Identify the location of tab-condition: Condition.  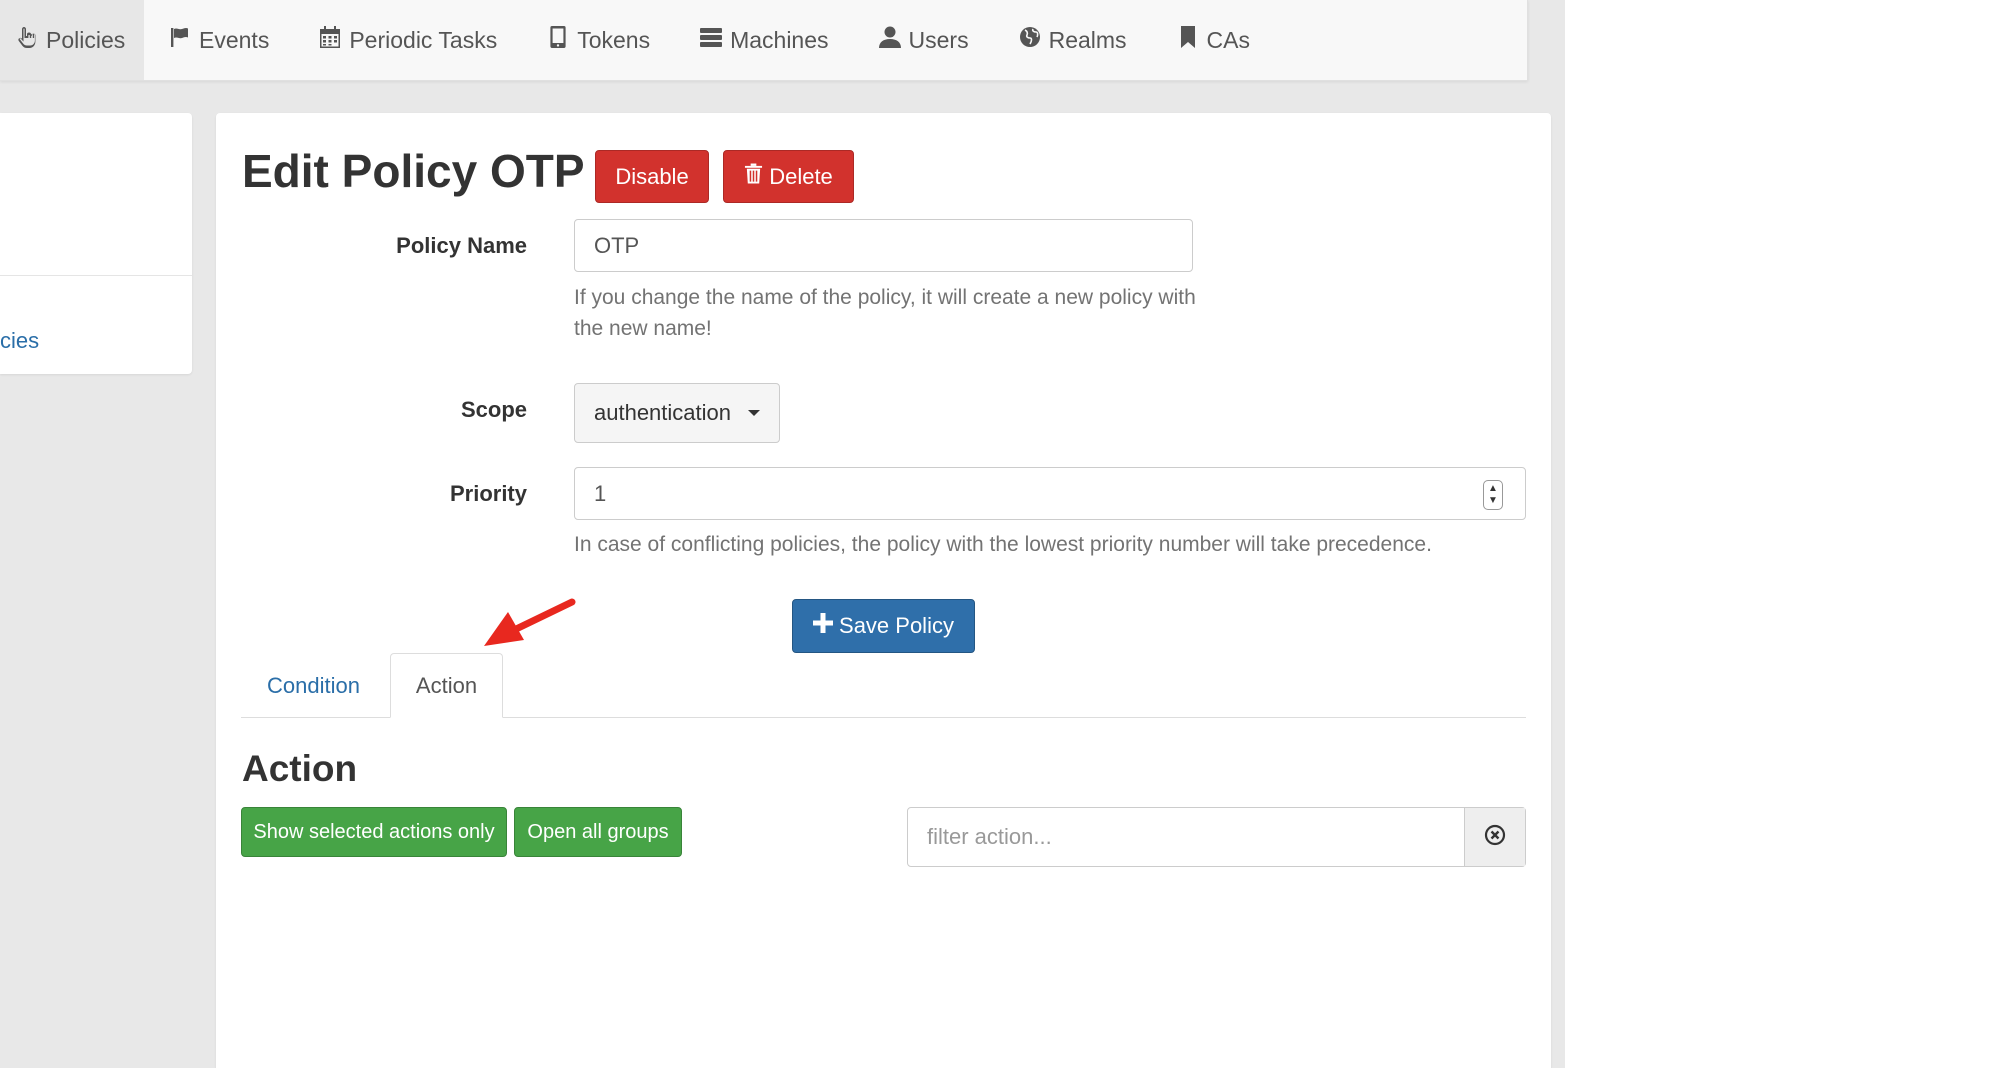
(313, 685).